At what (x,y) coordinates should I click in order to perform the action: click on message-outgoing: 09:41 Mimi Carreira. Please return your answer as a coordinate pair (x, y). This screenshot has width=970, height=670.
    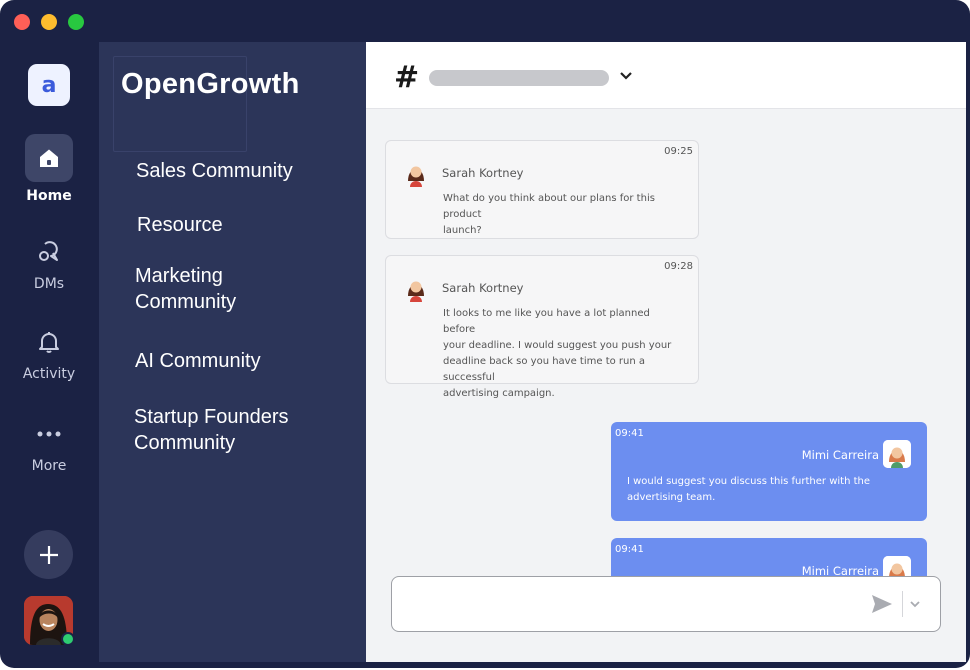
    Looking at the image, I should click on (769, 557).